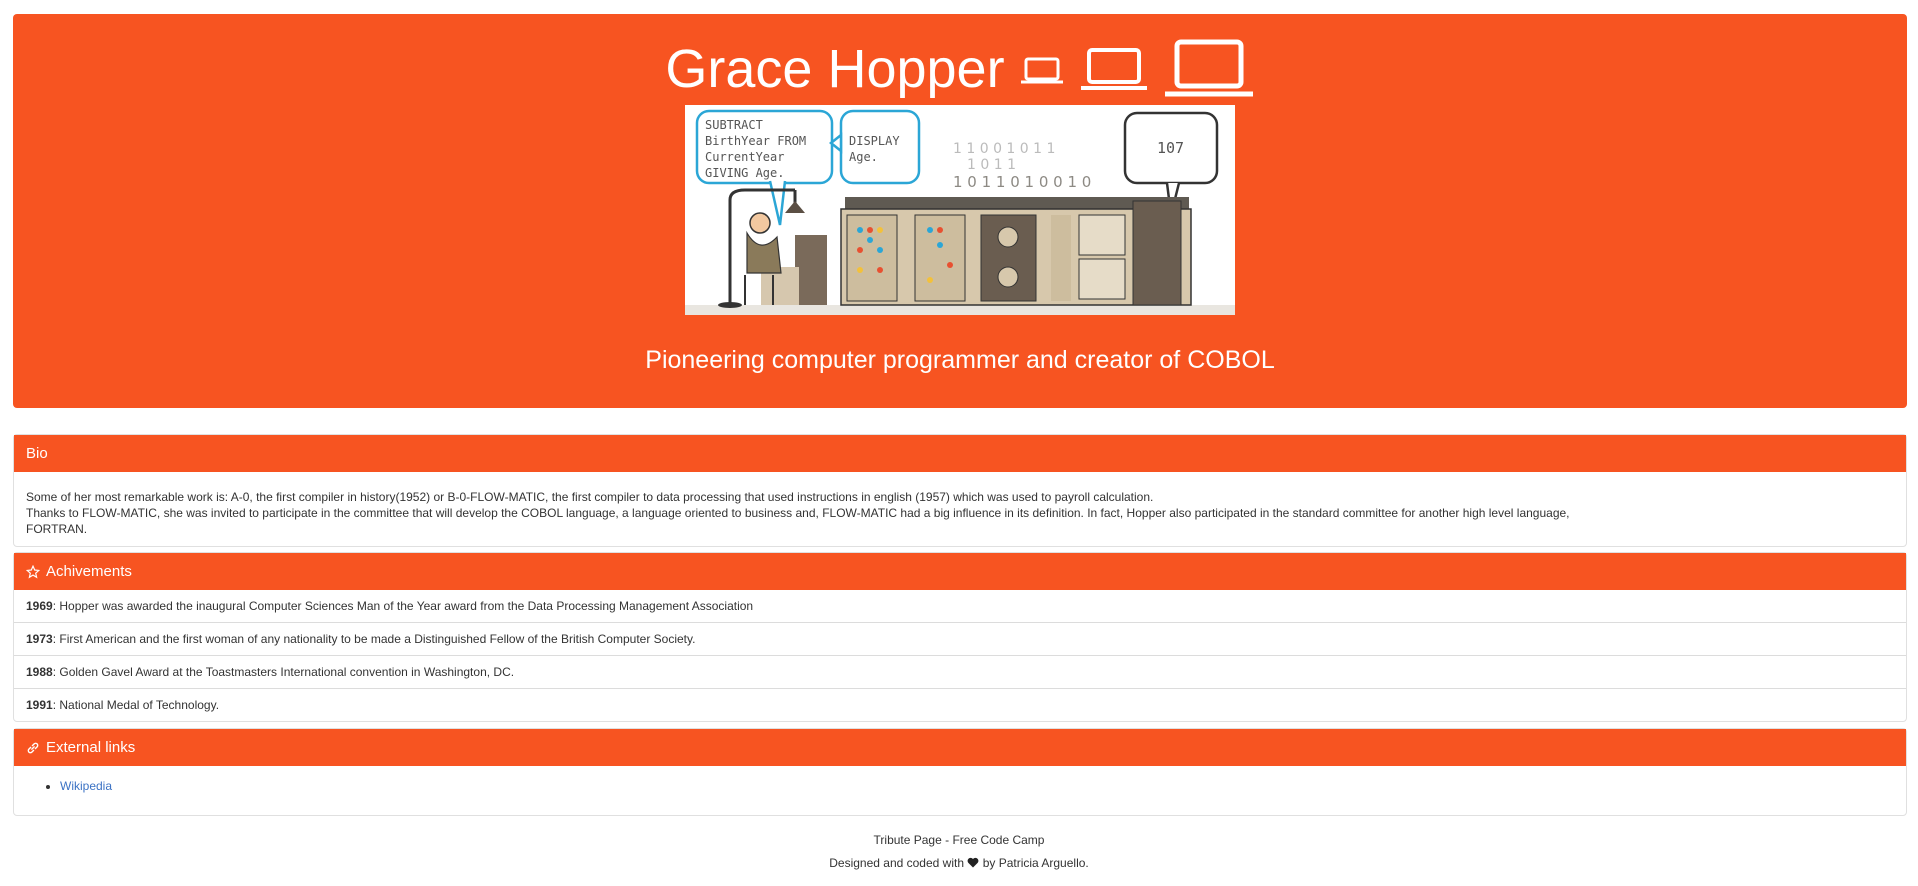 Image resolution: width=1918 pixels, height=886 pixels. What do you see at coordinates (1170, 148) in the screenshot?
I see `bubble-right-value: 107` at bounding box center [1170, 148].